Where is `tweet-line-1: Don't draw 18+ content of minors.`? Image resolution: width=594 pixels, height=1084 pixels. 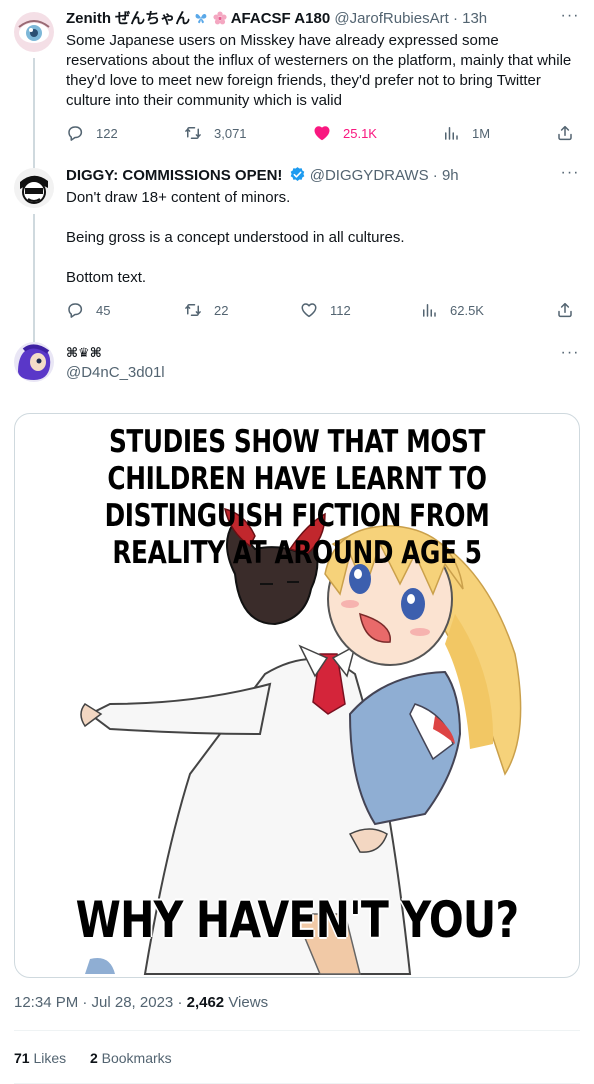
tweet-line-1: Don't draw 18+ content of minors. is located at coordinates (178, 197).